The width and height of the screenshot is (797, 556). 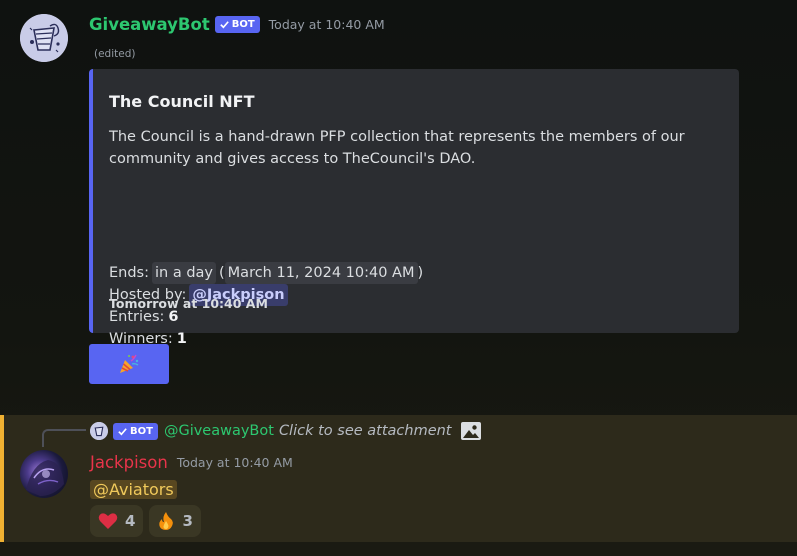 I want to click on party-popper-icon, so click(x=129, y=363).